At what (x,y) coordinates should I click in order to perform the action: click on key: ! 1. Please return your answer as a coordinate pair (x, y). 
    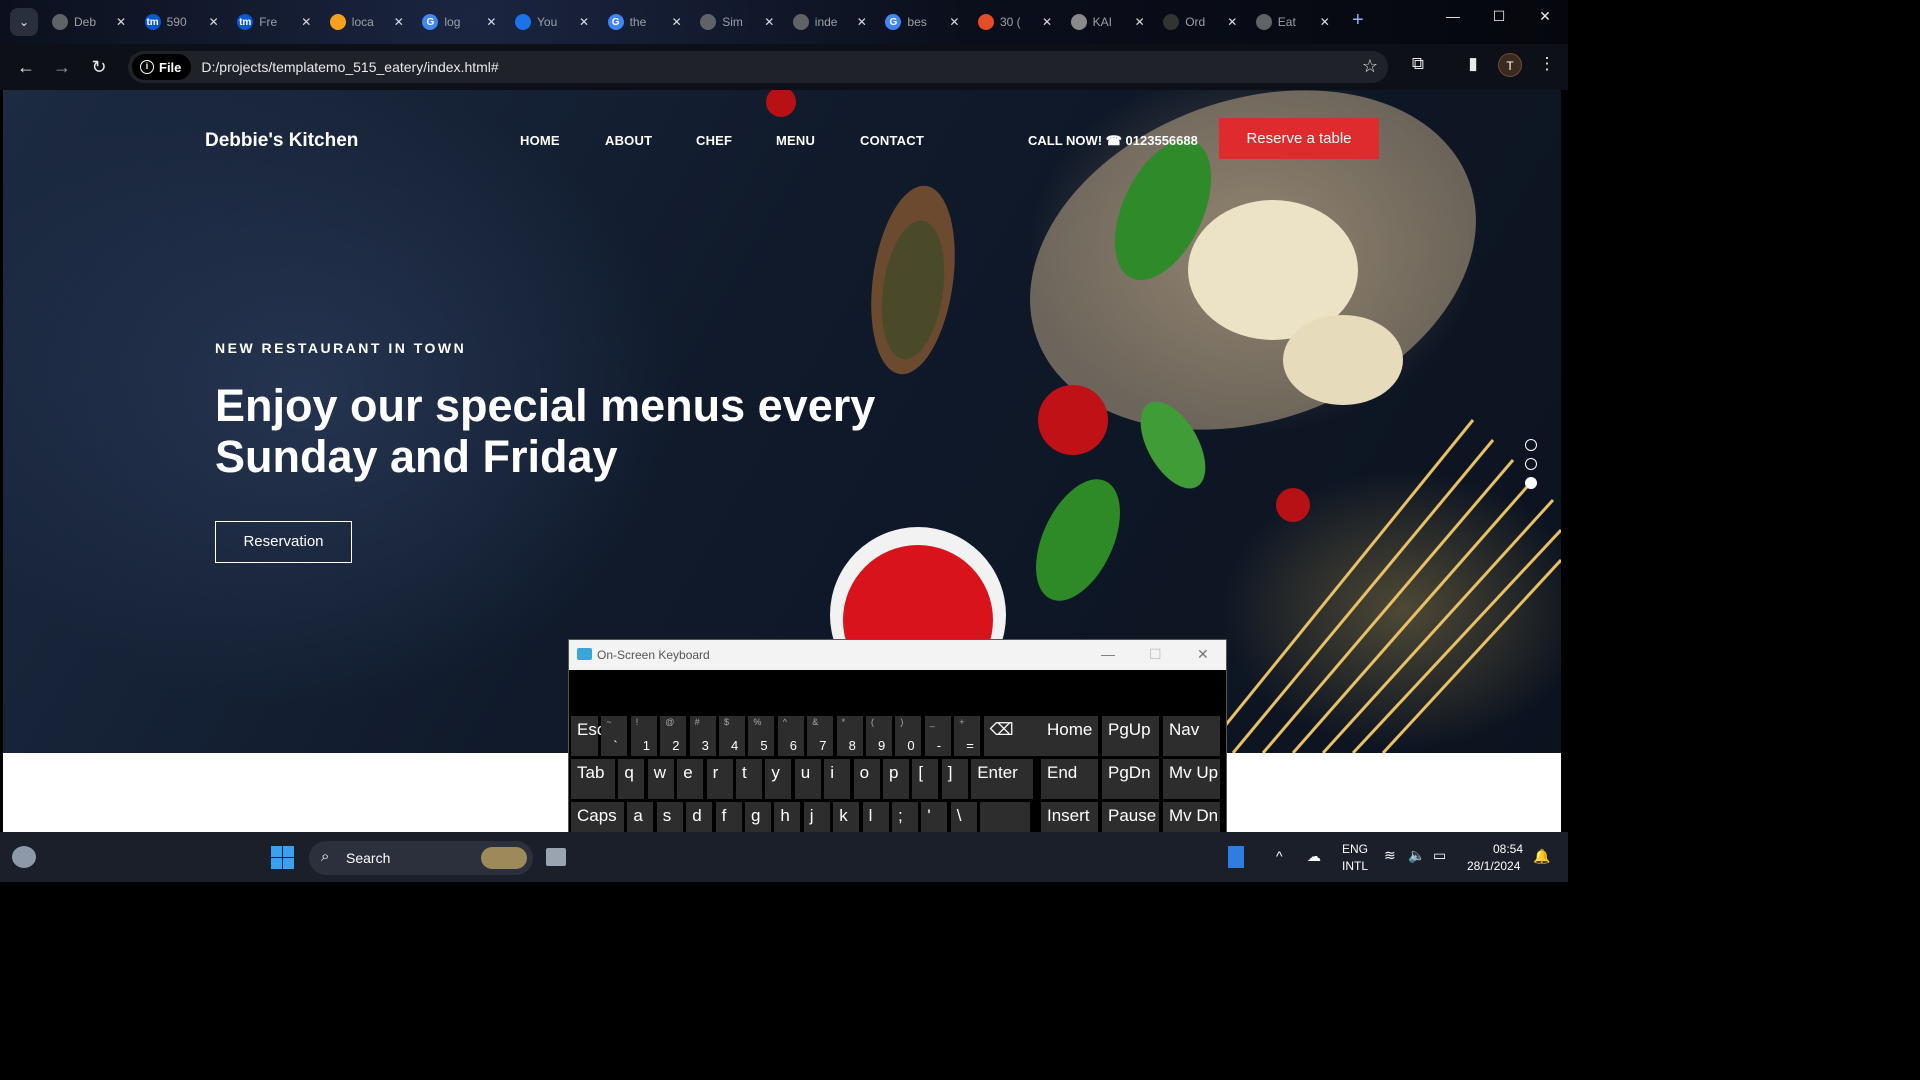
    Looking at the image, I should click on (643, 736).